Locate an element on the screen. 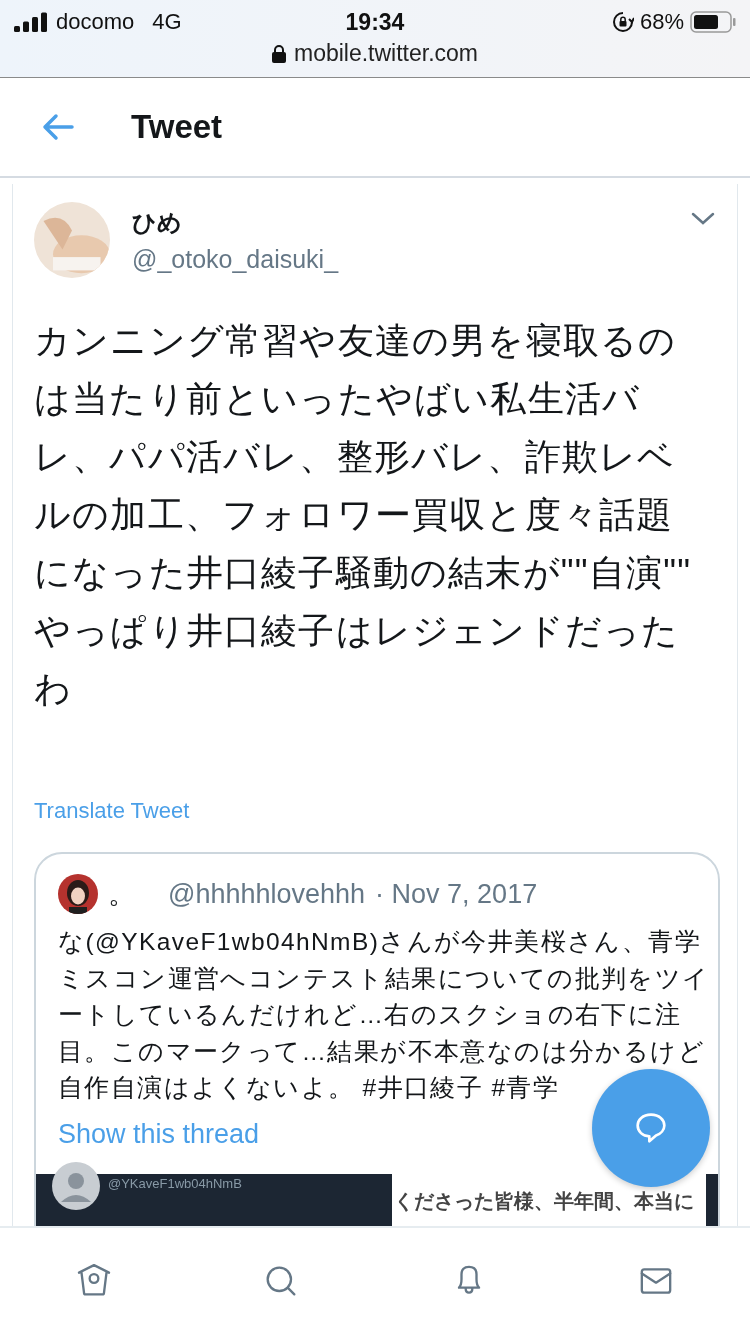  carrier-name: docomo is located at coordinates (95, 22).